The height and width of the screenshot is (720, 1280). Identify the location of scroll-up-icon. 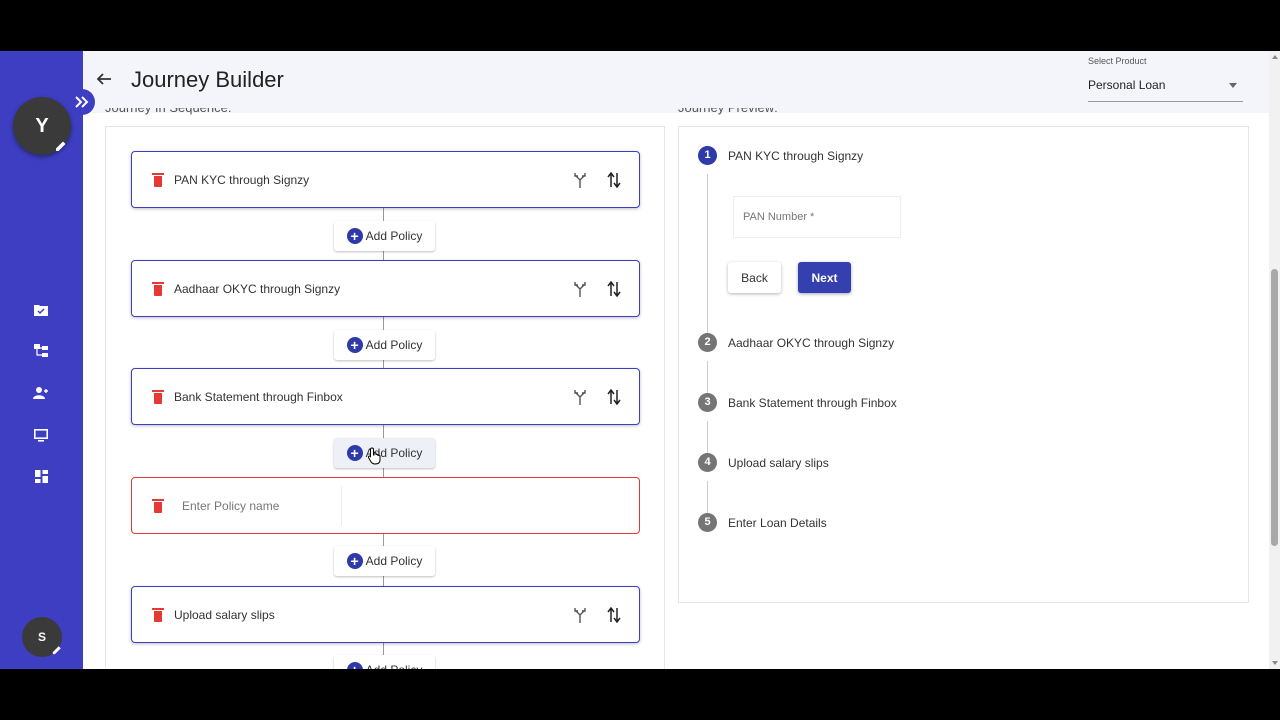
(1275, 57).